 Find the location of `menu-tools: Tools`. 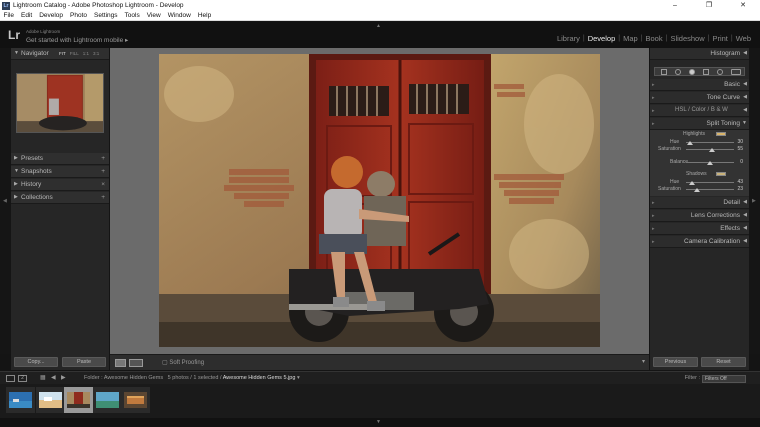

menu-tools: Tools is located at coordinates (132, 15).